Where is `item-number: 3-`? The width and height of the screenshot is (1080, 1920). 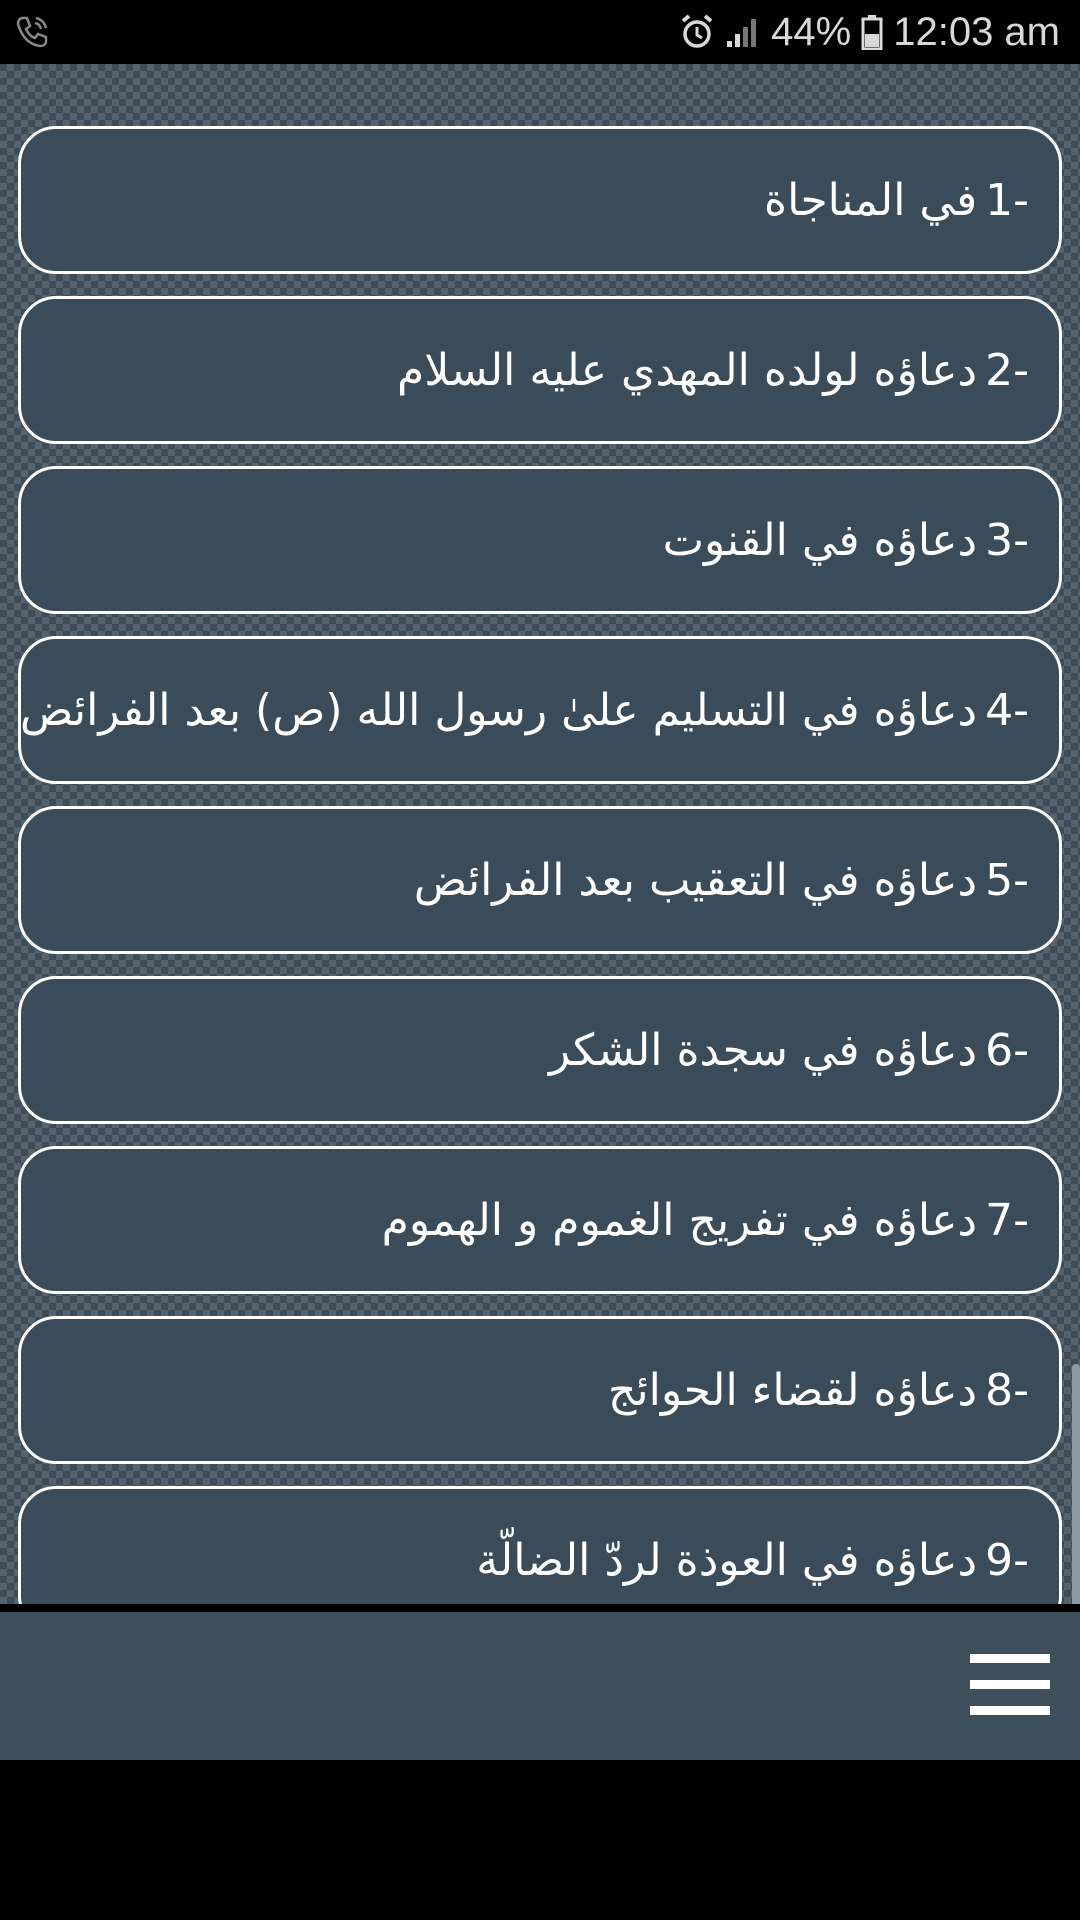
item-number: 3- is located at coordinates (1007, 540).